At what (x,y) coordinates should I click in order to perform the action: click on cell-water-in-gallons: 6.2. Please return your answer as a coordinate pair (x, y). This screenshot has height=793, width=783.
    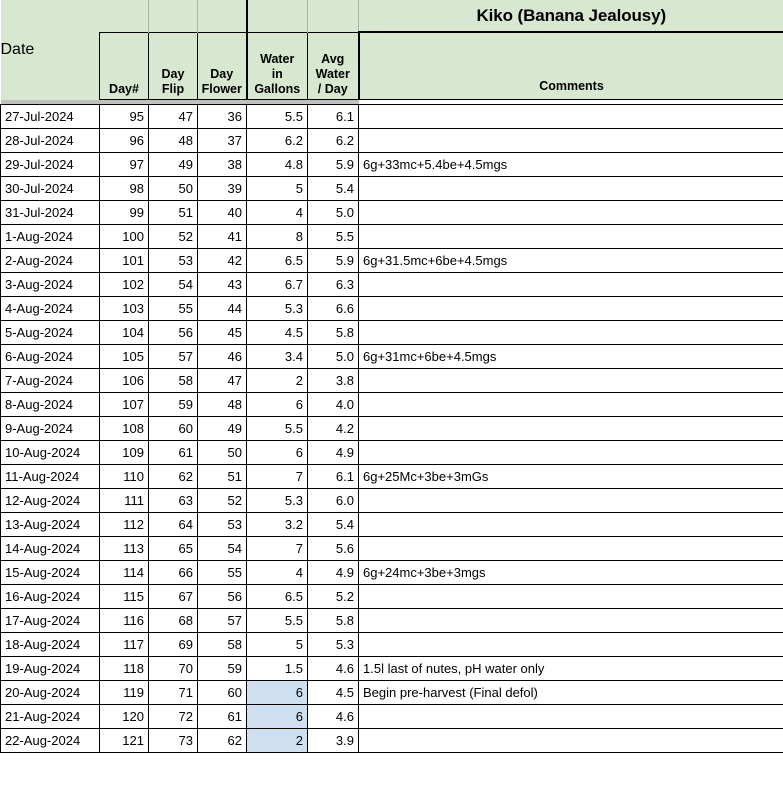
    Looking at the image, I should click on (277, 140).